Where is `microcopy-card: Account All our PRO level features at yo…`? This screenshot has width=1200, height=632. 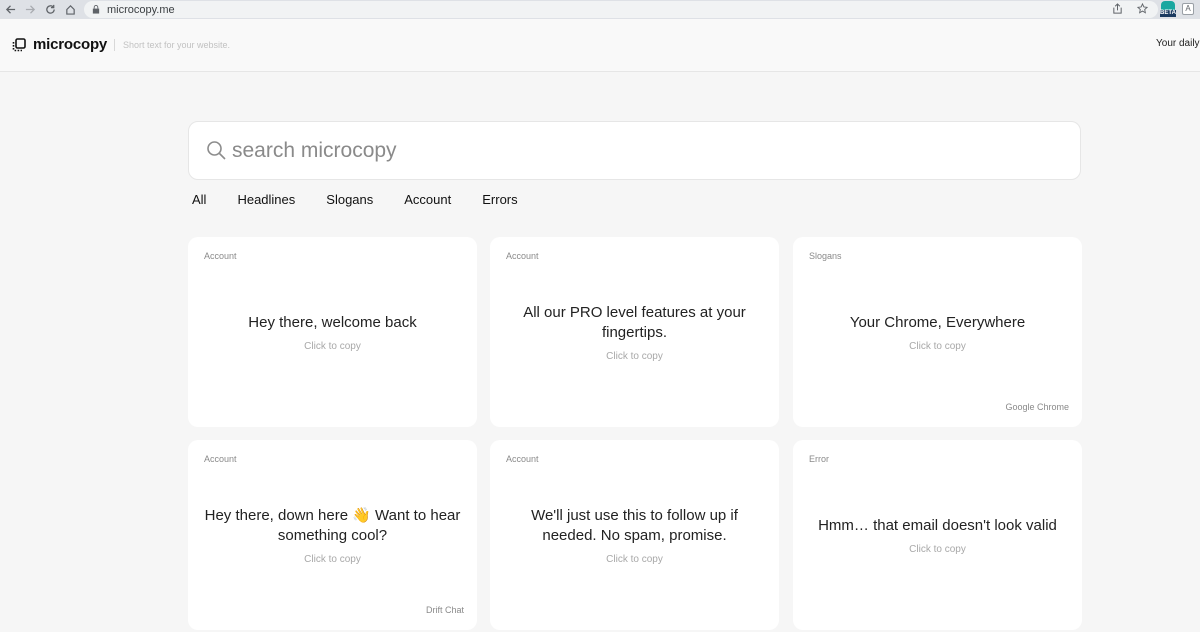
microcopy-card: Account All our PRO level features at yo… is located at coordinates (634, 332).